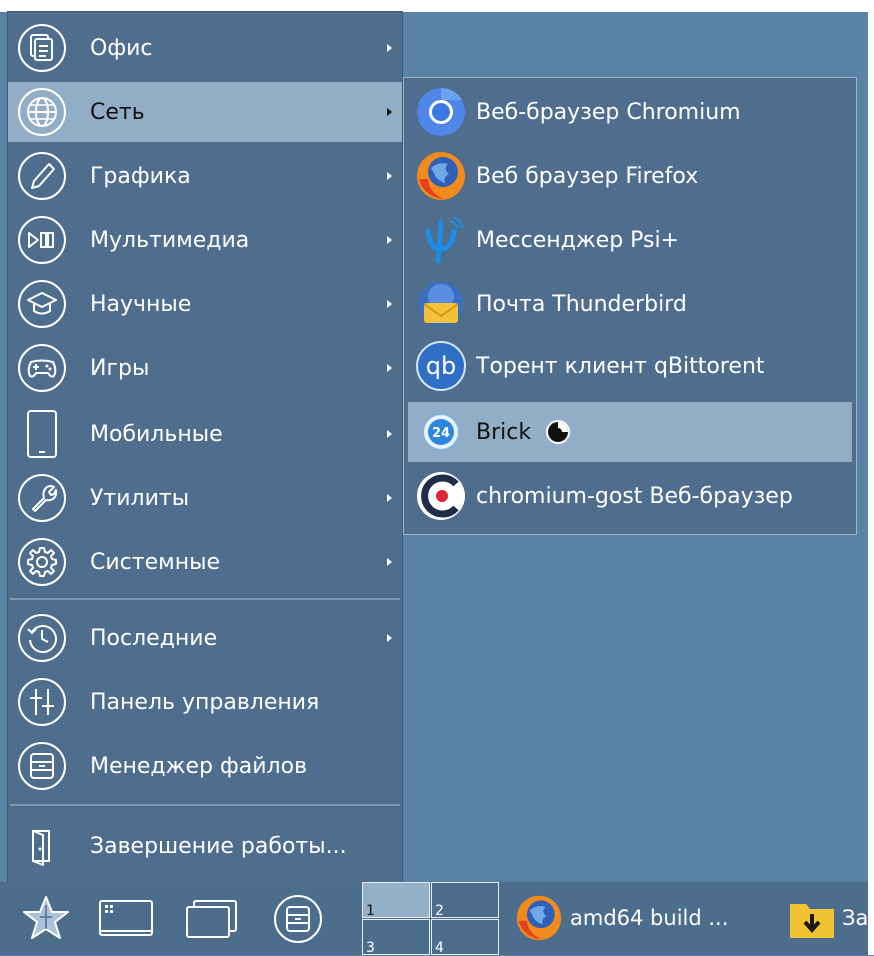 The height and width of the screenshot is (956, 874). What do you see at coordinates (620, 366) in the screenshot?
I see `submenu-item-label: Торент клиент qBittorent` at bounding box center [620, 366].